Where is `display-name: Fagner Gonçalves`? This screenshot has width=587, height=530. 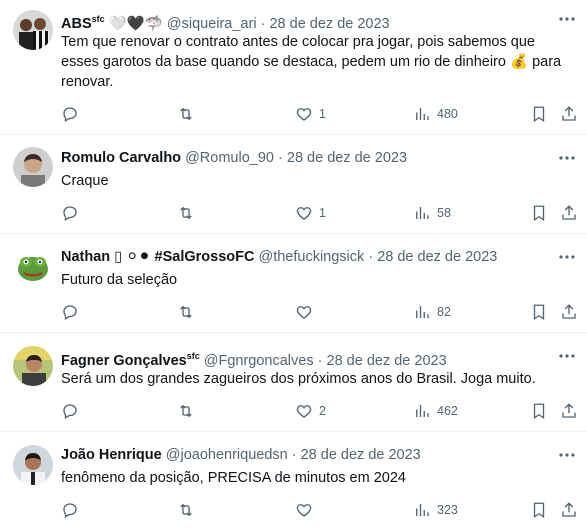
display-name: Fagner Gonçalves is located at coordinates (124, 361).